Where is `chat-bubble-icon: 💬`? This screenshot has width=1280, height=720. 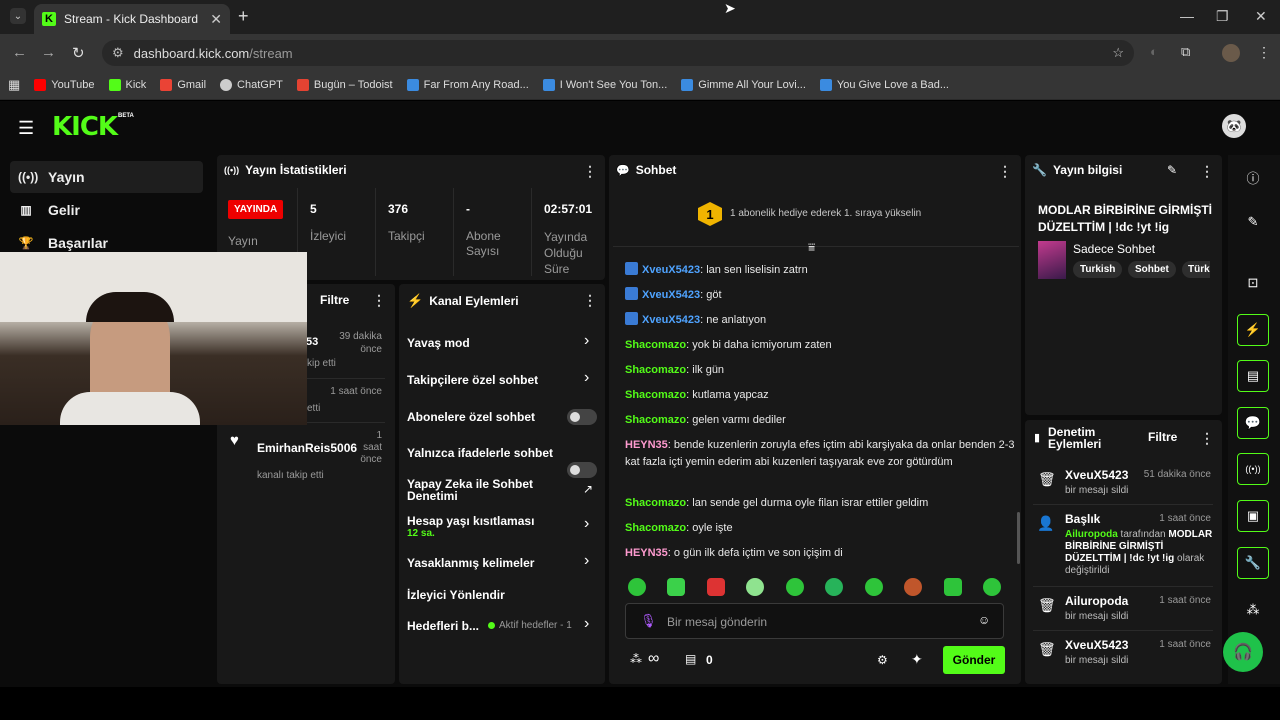 chat-bubble-icon: 💬 is located at coordinates (623, 170).